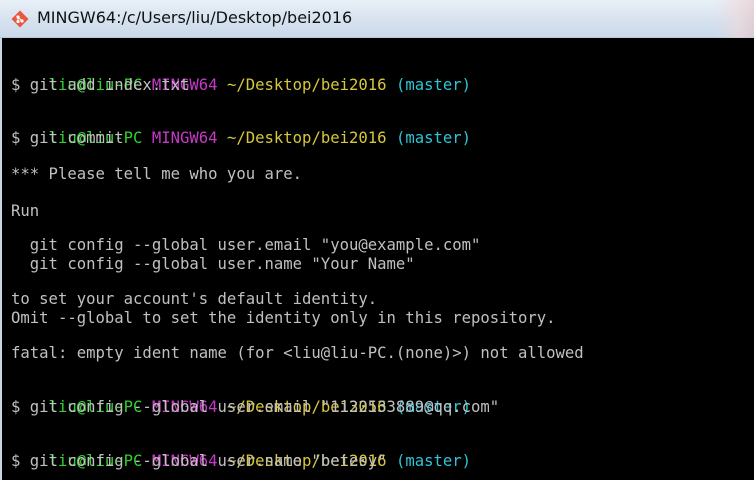 Image resolution: width=754 pixels, height=480 pixels. Describe the element at coordinates (195, 17) in the screenshot. I see `window-title: MINGW64:/c/Users/liu/Desktop/bei2016` at that location.